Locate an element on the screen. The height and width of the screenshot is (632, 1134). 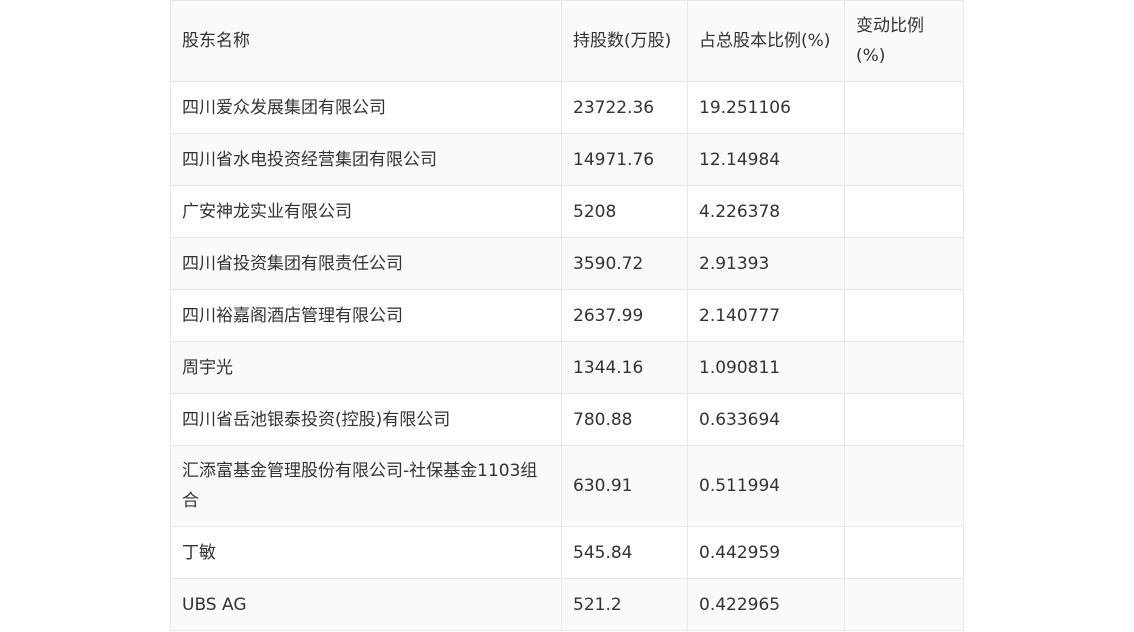
cell-share-ratio: 2.140777 is located at coordinates (766, 315).